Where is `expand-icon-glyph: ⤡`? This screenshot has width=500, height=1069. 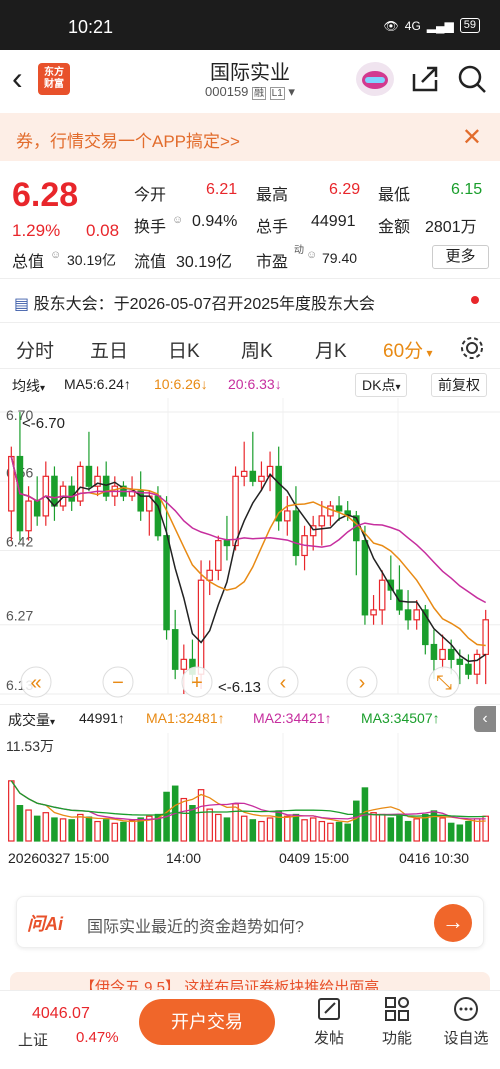
expand-icon-glyph: ⤡ is located at coordinates (444, 683).